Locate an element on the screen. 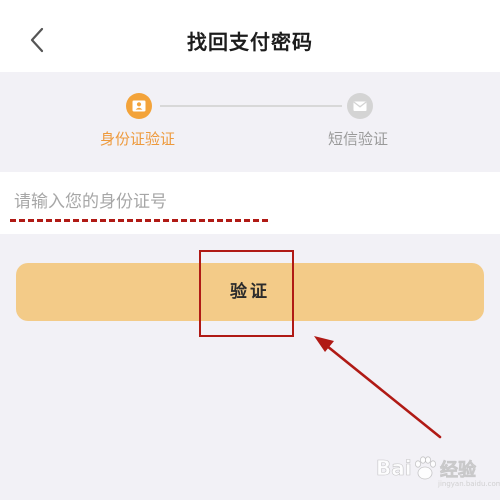 The width and height of the screenshot is (500, 500). watermark-brand-right: 经验 is located at coordinates (458, 471).